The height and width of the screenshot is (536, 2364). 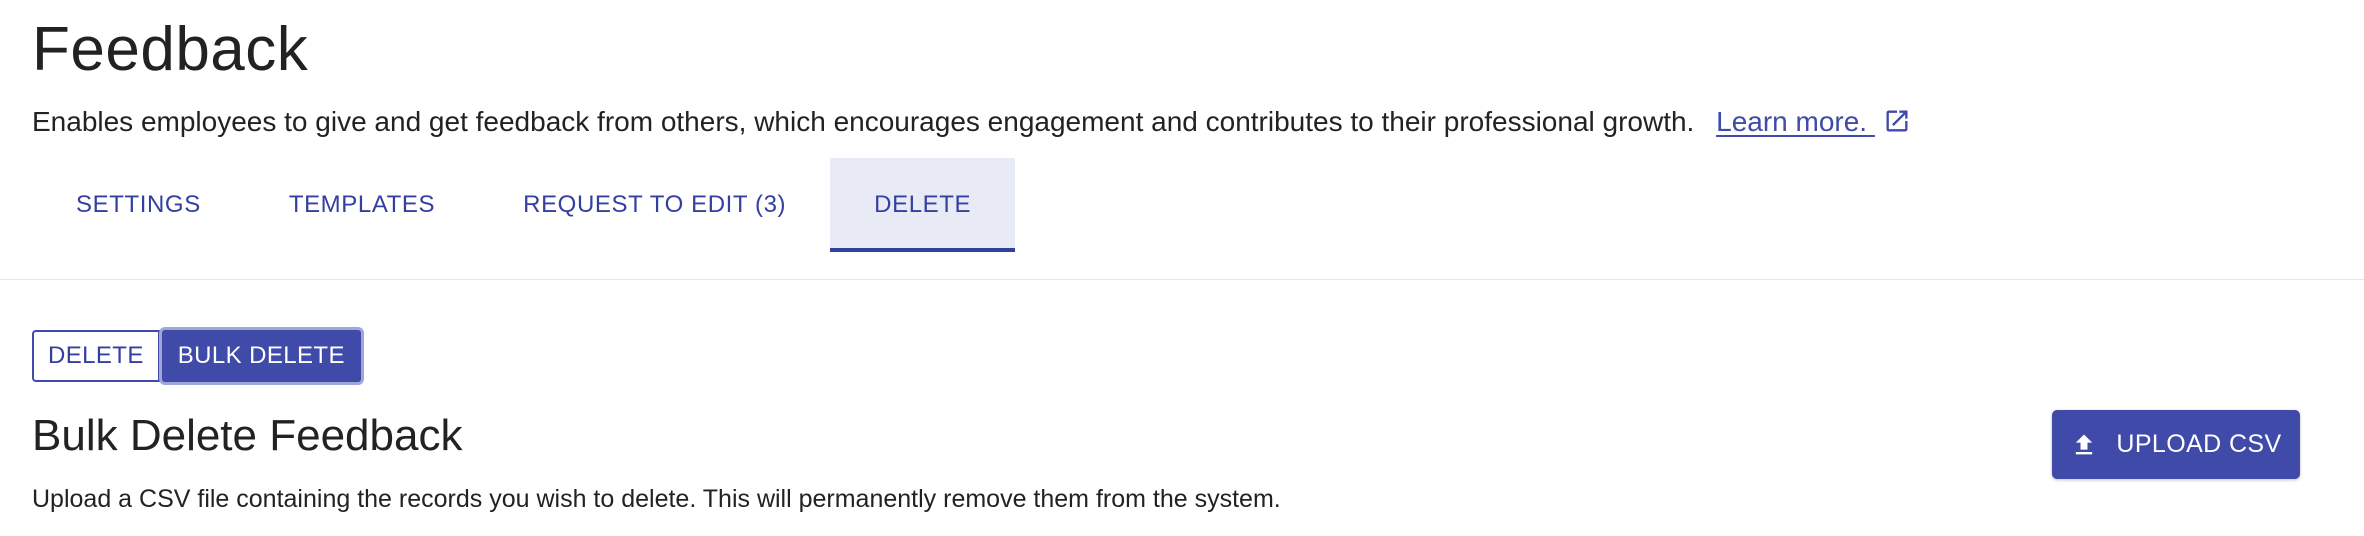 I want to click on tab-settings-label: SETTINGS, so click(x=138, y=205).